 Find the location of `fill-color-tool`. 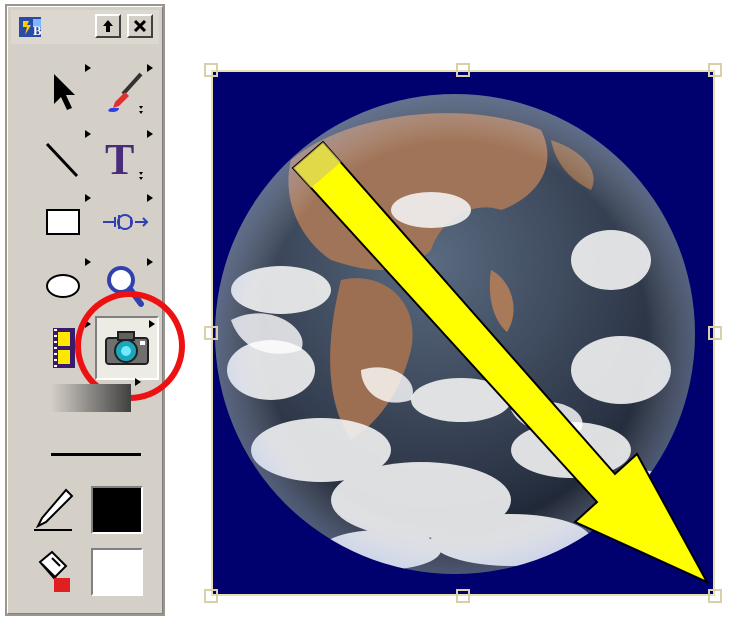

fill-color-tool is located at coordinates (54, 572).